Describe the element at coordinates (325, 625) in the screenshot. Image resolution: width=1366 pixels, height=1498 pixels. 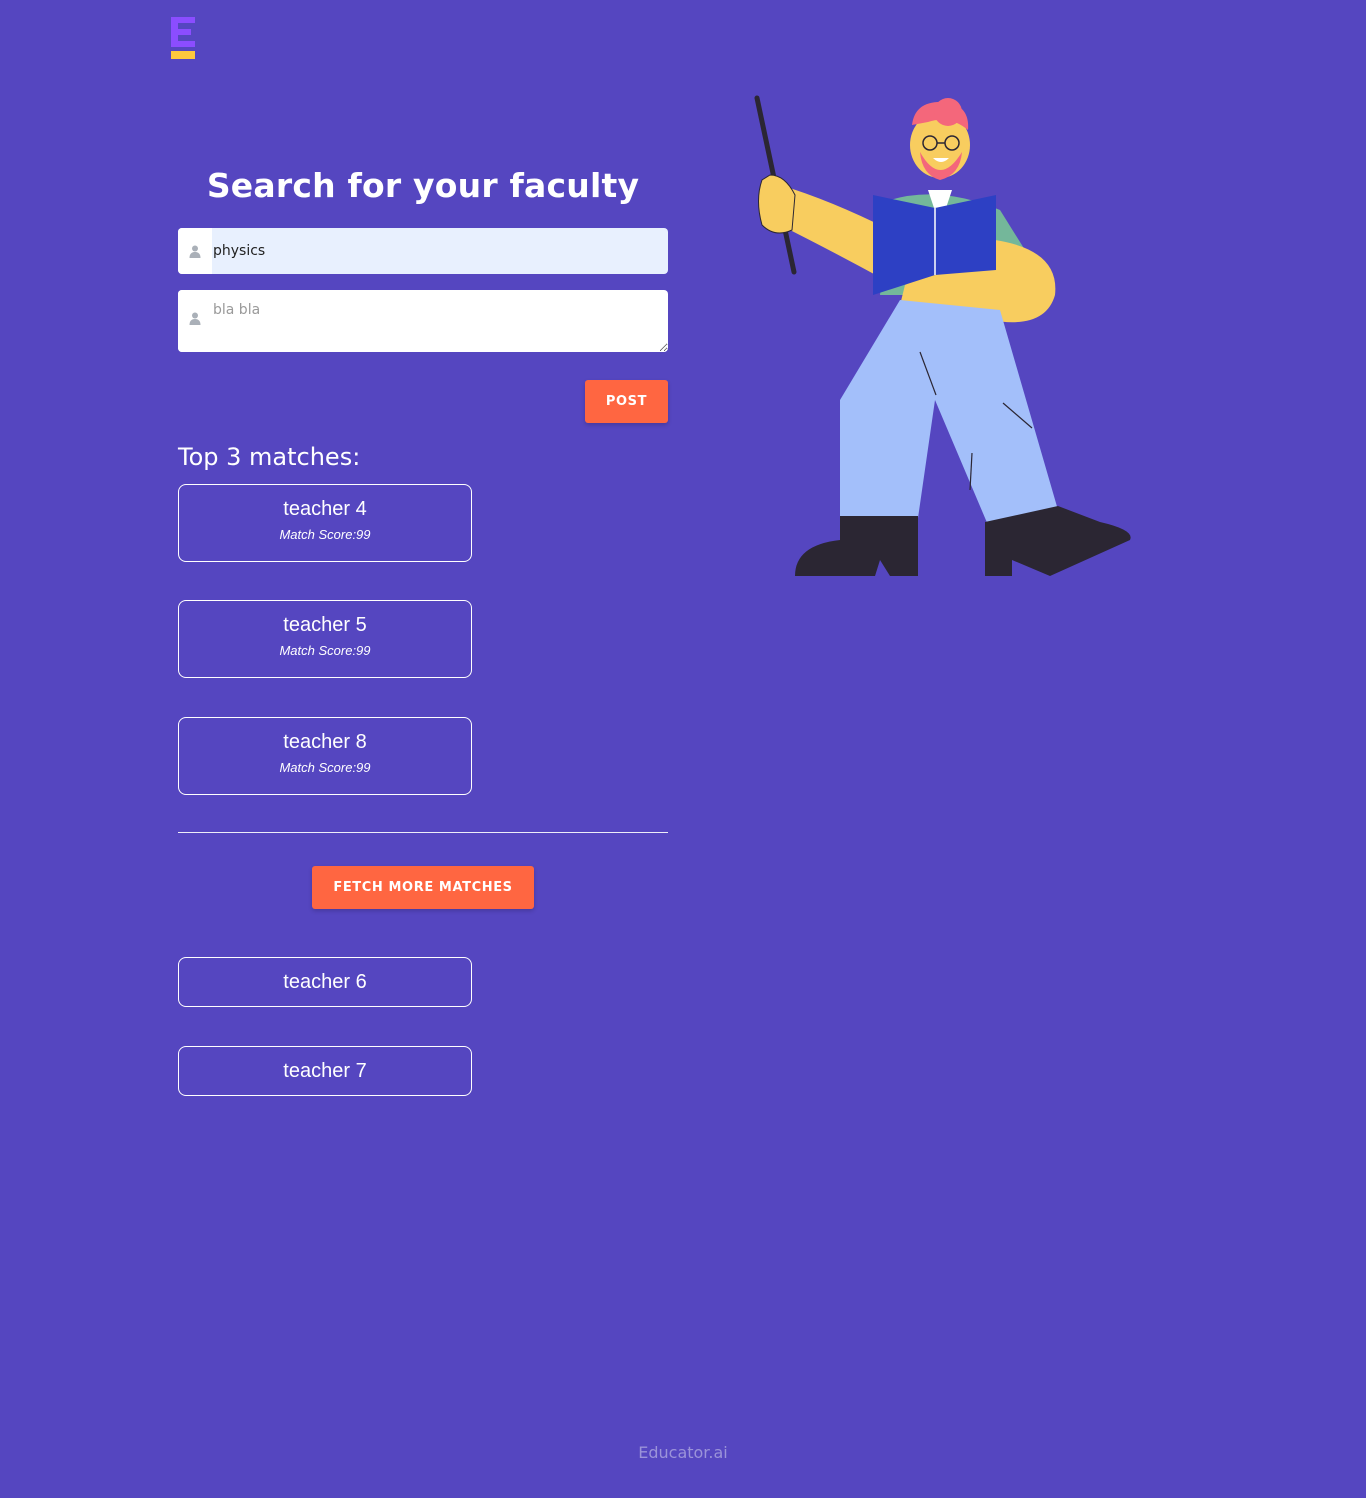
I see `teacher-name: teacher 5` at that location.